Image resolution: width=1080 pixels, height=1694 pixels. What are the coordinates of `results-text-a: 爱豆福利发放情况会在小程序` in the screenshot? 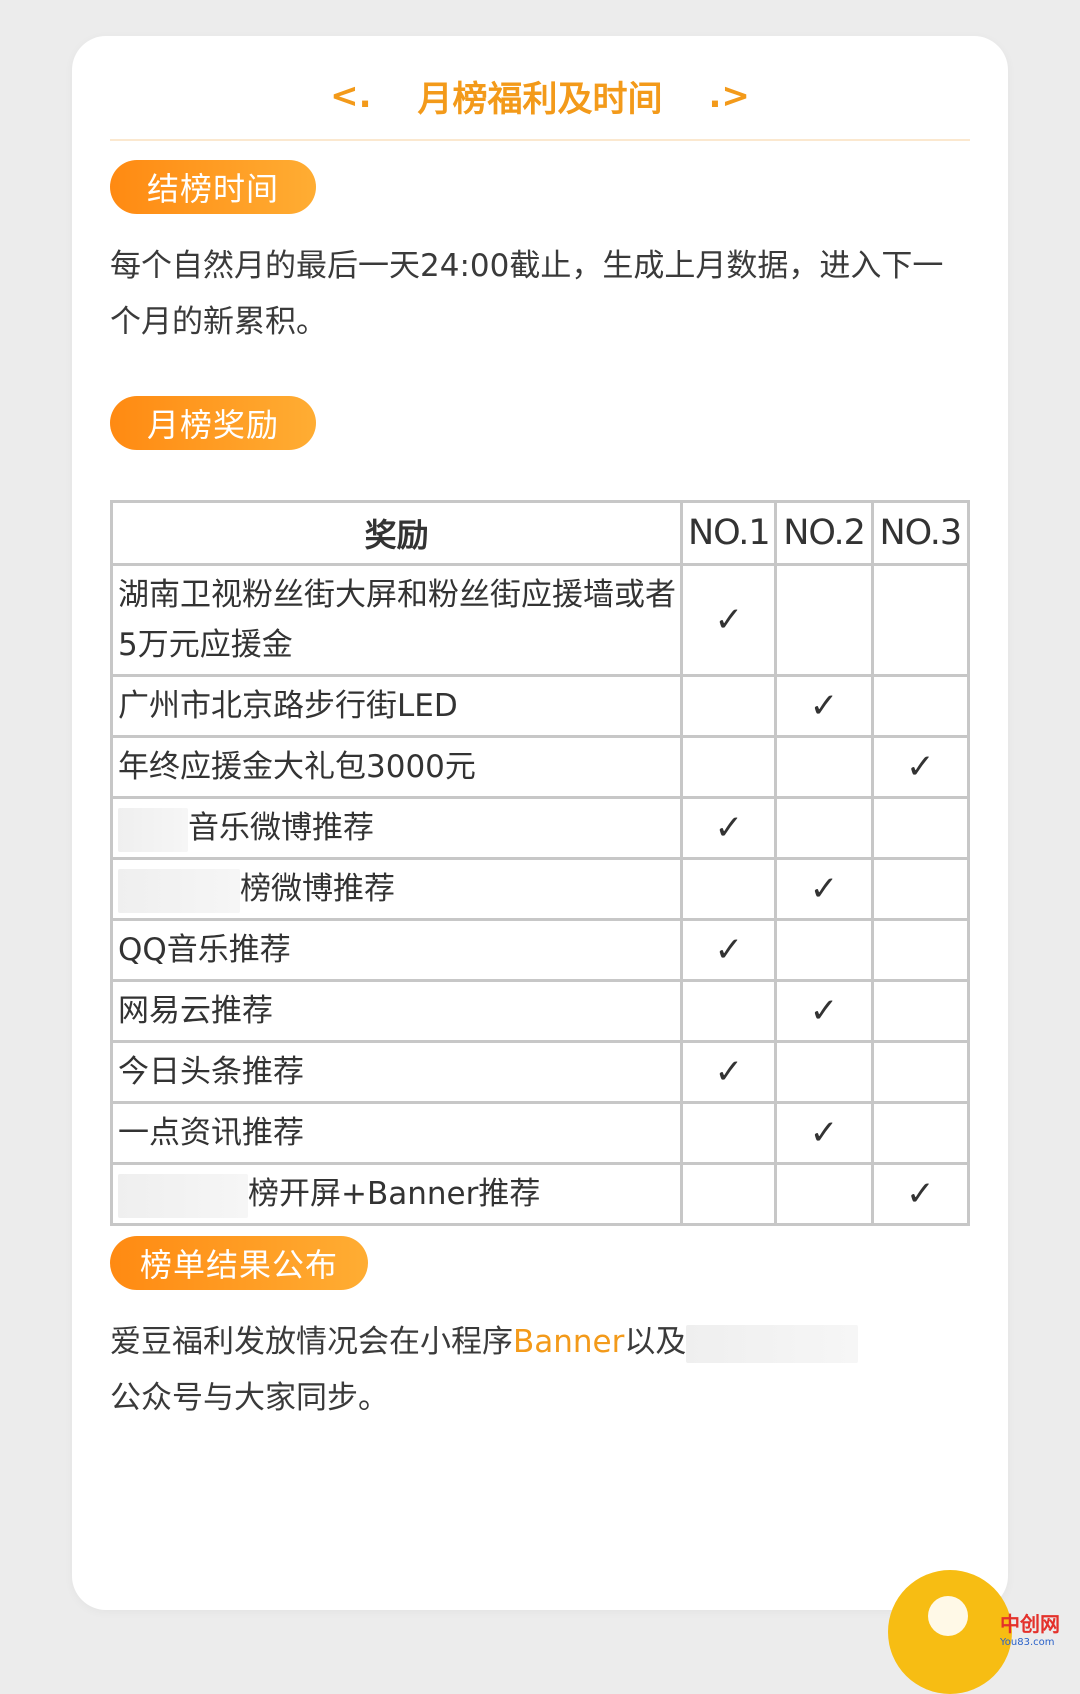 It's located at (311, 1342).